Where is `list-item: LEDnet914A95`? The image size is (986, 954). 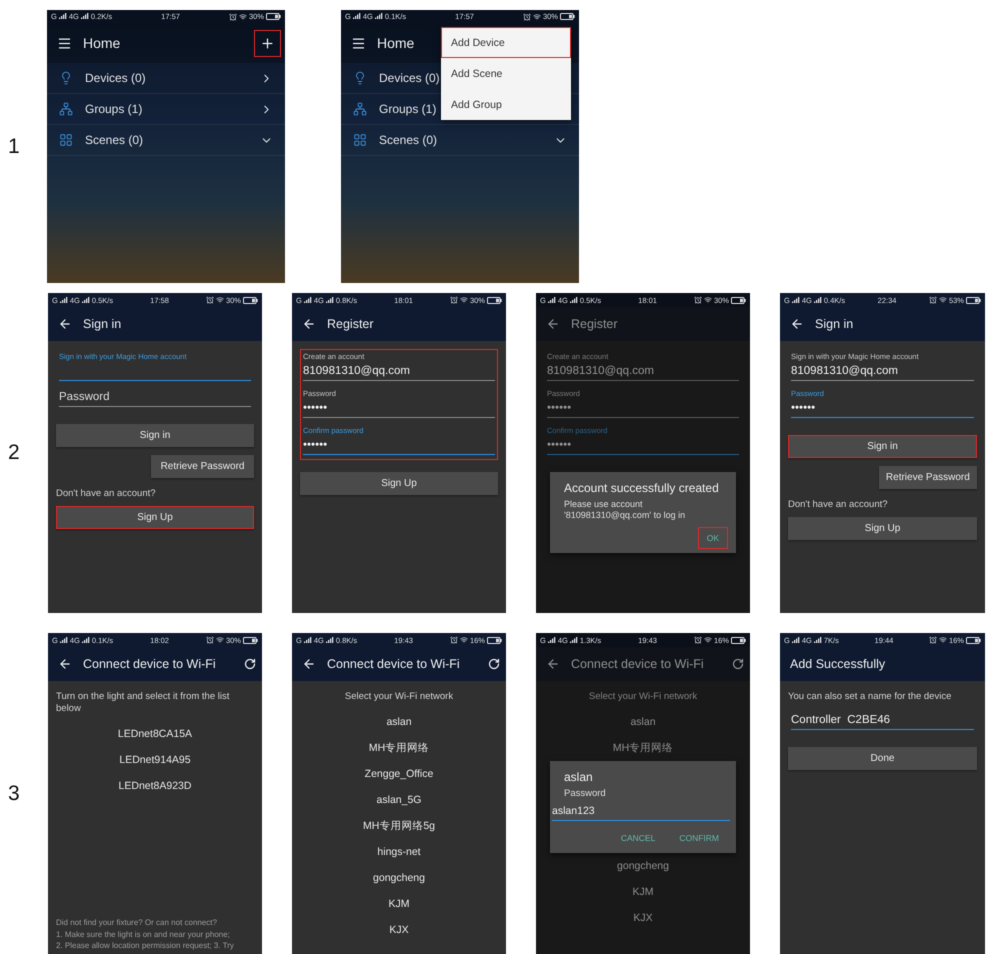
list-item: LEDnet914A95 is located at coordinates (155, 759).